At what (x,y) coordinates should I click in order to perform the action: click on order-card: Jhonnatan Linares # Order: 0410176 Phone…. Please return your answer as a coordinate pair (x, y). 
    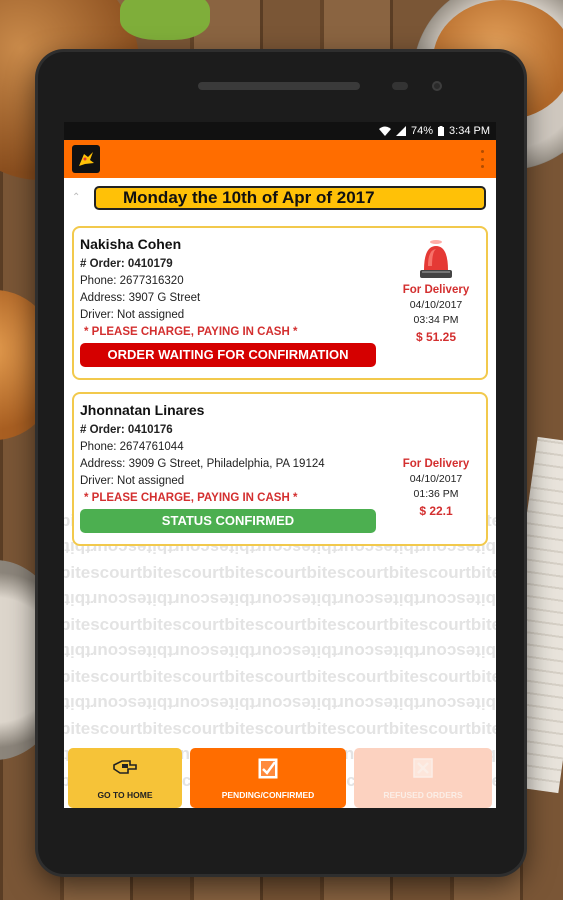
    Looking at the image, I should click on (280, 469).